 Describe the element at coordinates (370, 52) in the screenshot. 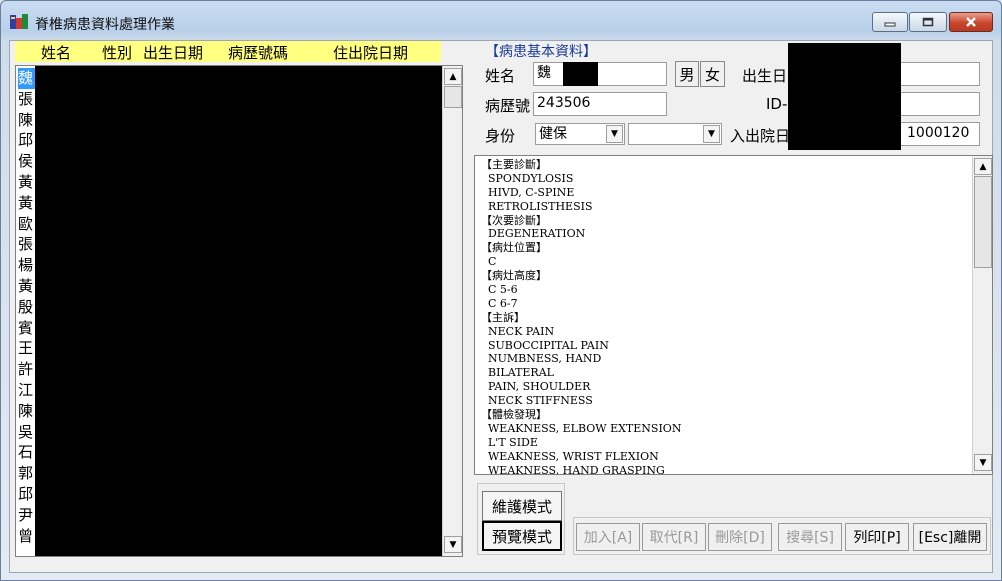

I see `header-admission-dates: 住出院日期` at that location.